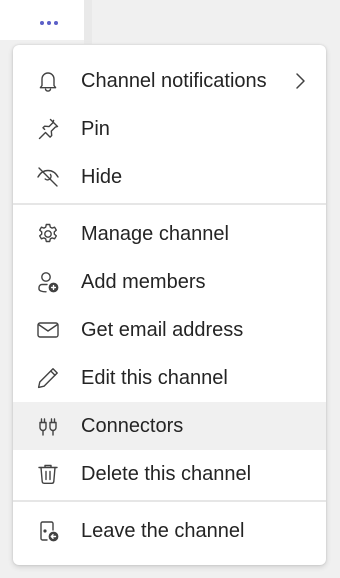  I want to click on more-options-button, so click(49, 23).